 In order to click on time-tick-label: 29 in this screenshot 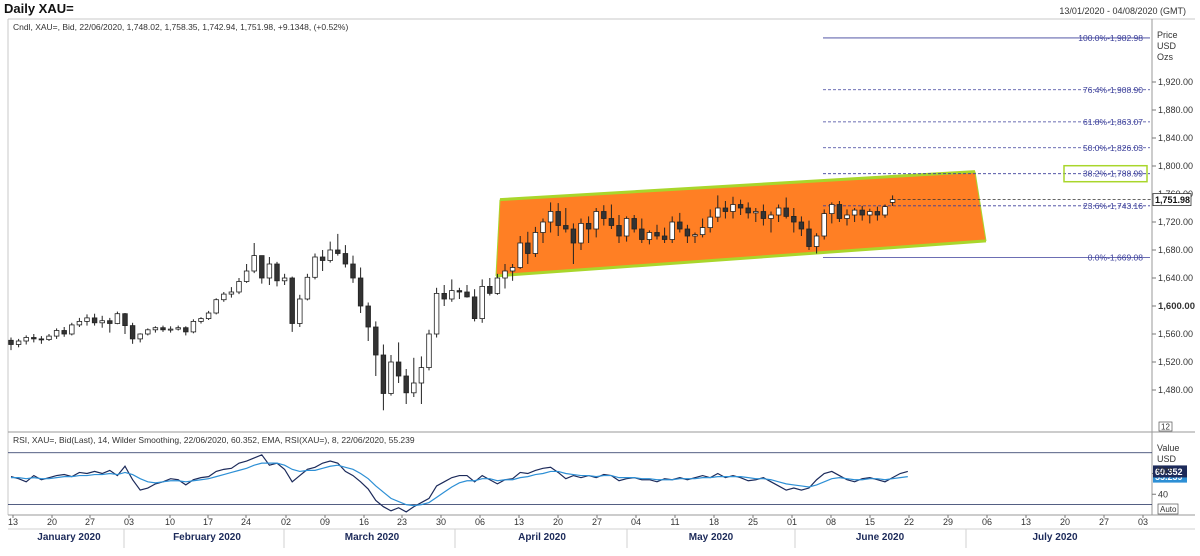, I will do `click(948, 522)`.